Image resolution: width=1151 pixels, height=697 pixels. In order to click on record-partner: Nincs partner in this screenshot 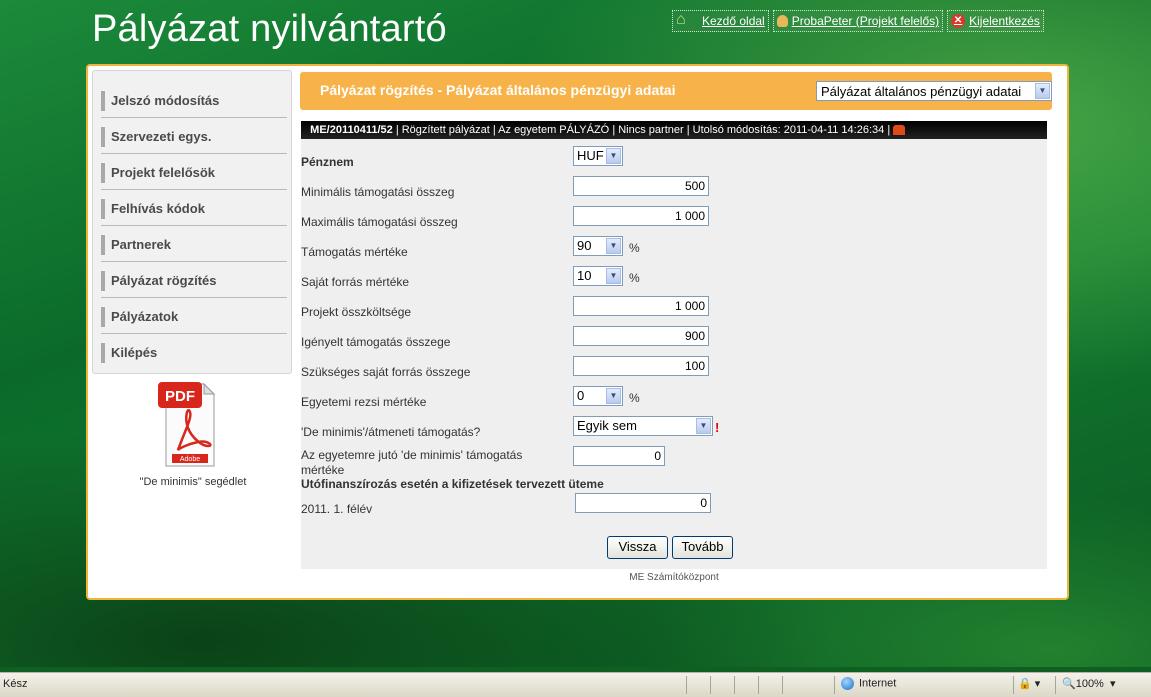, I will do `click(651, 130)`.